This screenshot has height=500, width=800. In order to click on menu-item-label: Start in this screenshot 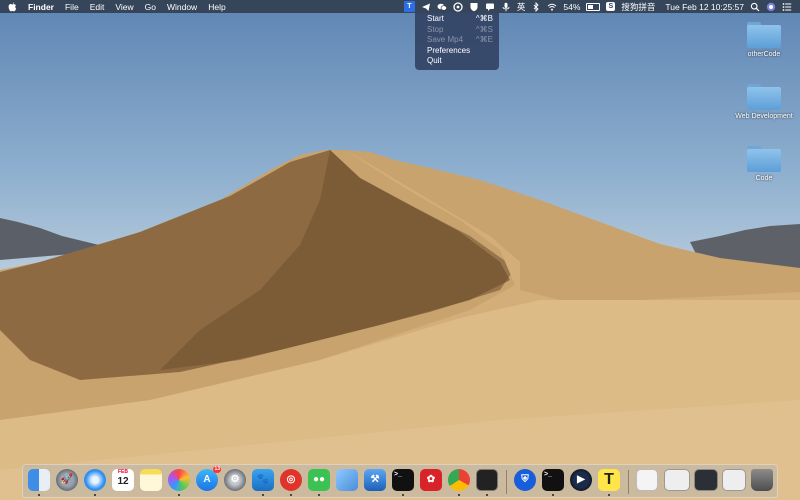, I will do `click(435, 18)`.